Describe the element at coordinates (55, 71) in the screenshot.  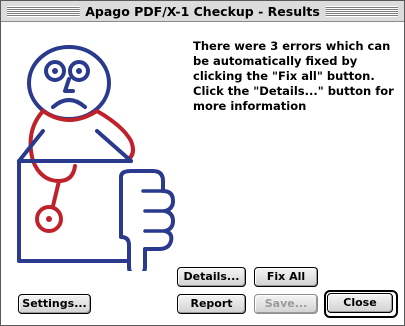
I see `left-pupil` at that location.